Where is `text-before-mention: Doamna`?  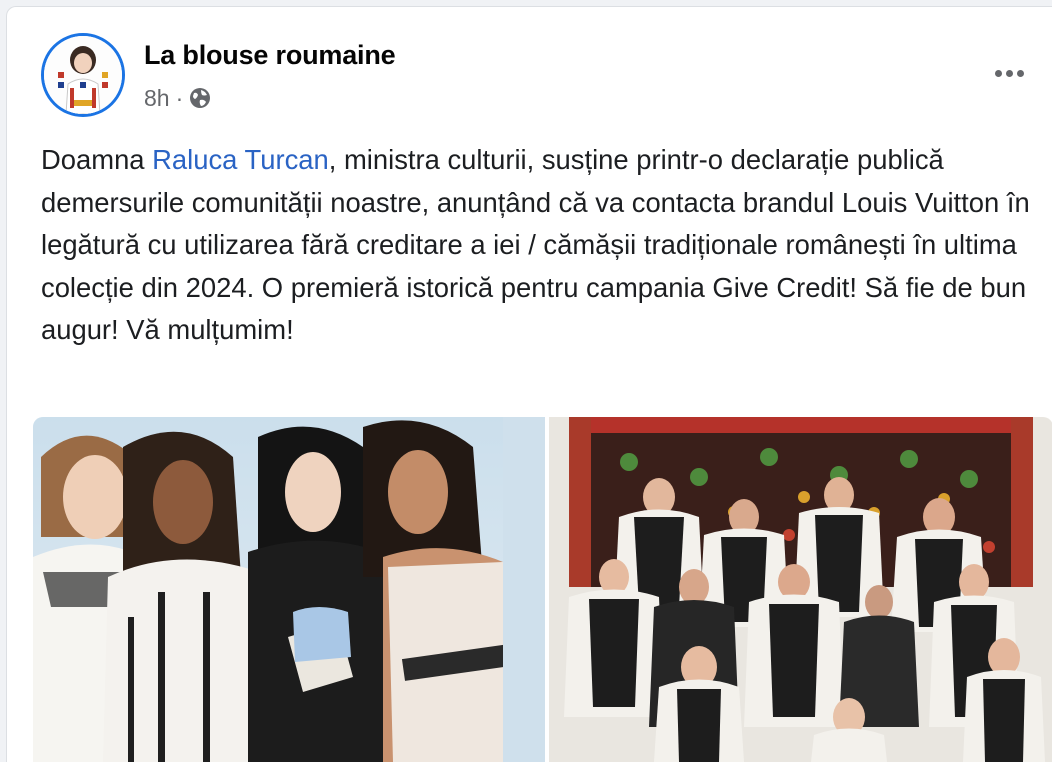 text-before-mention: Doamna is located at coordinates (97, 159).